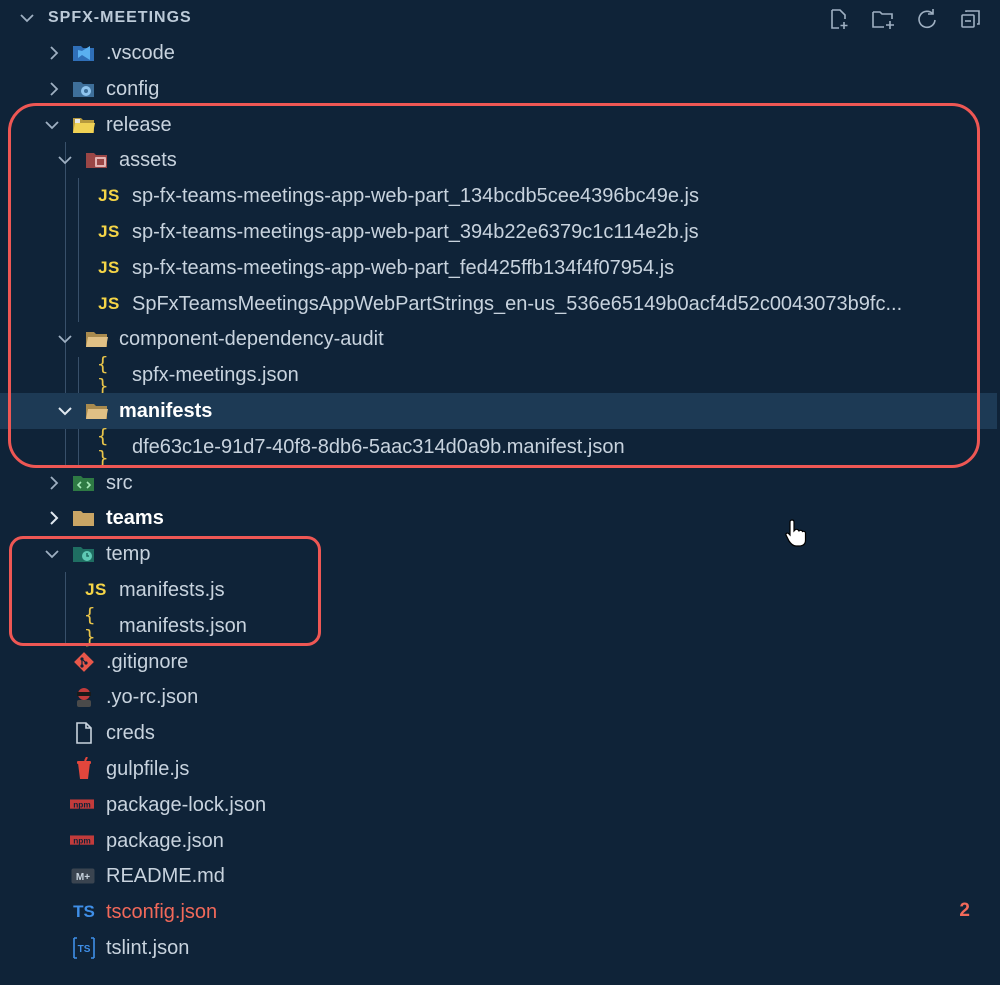 This screenshot has width=1000, height=985. What do you see at coordinates (84, 768) in the screenshot?
I see `gulp-icon` at bounding box center [84, 768].